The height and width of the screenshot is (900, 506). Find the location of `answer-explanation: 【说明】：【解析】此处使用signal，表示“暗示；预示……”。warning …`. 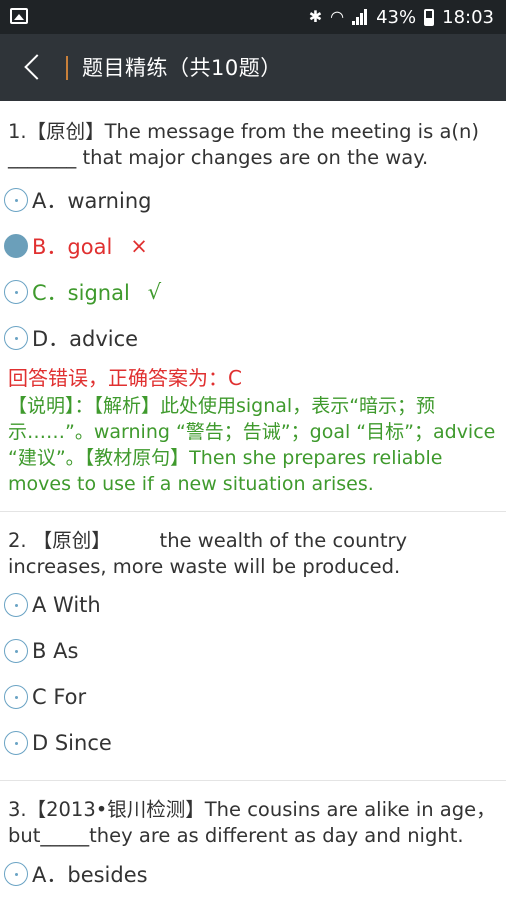

answer-explanation: 【说明】：【解析】此处使用signal，表示“暗示；预示……”。warning … is located at coordinates (252, 445).